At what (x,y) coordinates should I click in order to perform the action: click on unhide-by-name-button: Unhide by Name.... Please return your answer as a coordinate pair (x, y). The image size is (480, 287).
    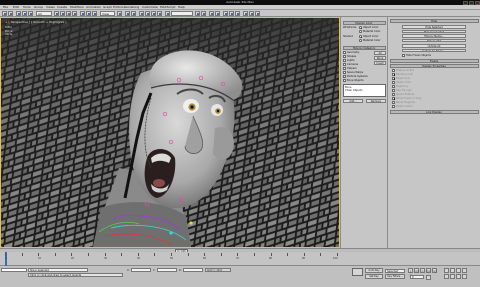
    Looking at the image, I should click on (434, 50).